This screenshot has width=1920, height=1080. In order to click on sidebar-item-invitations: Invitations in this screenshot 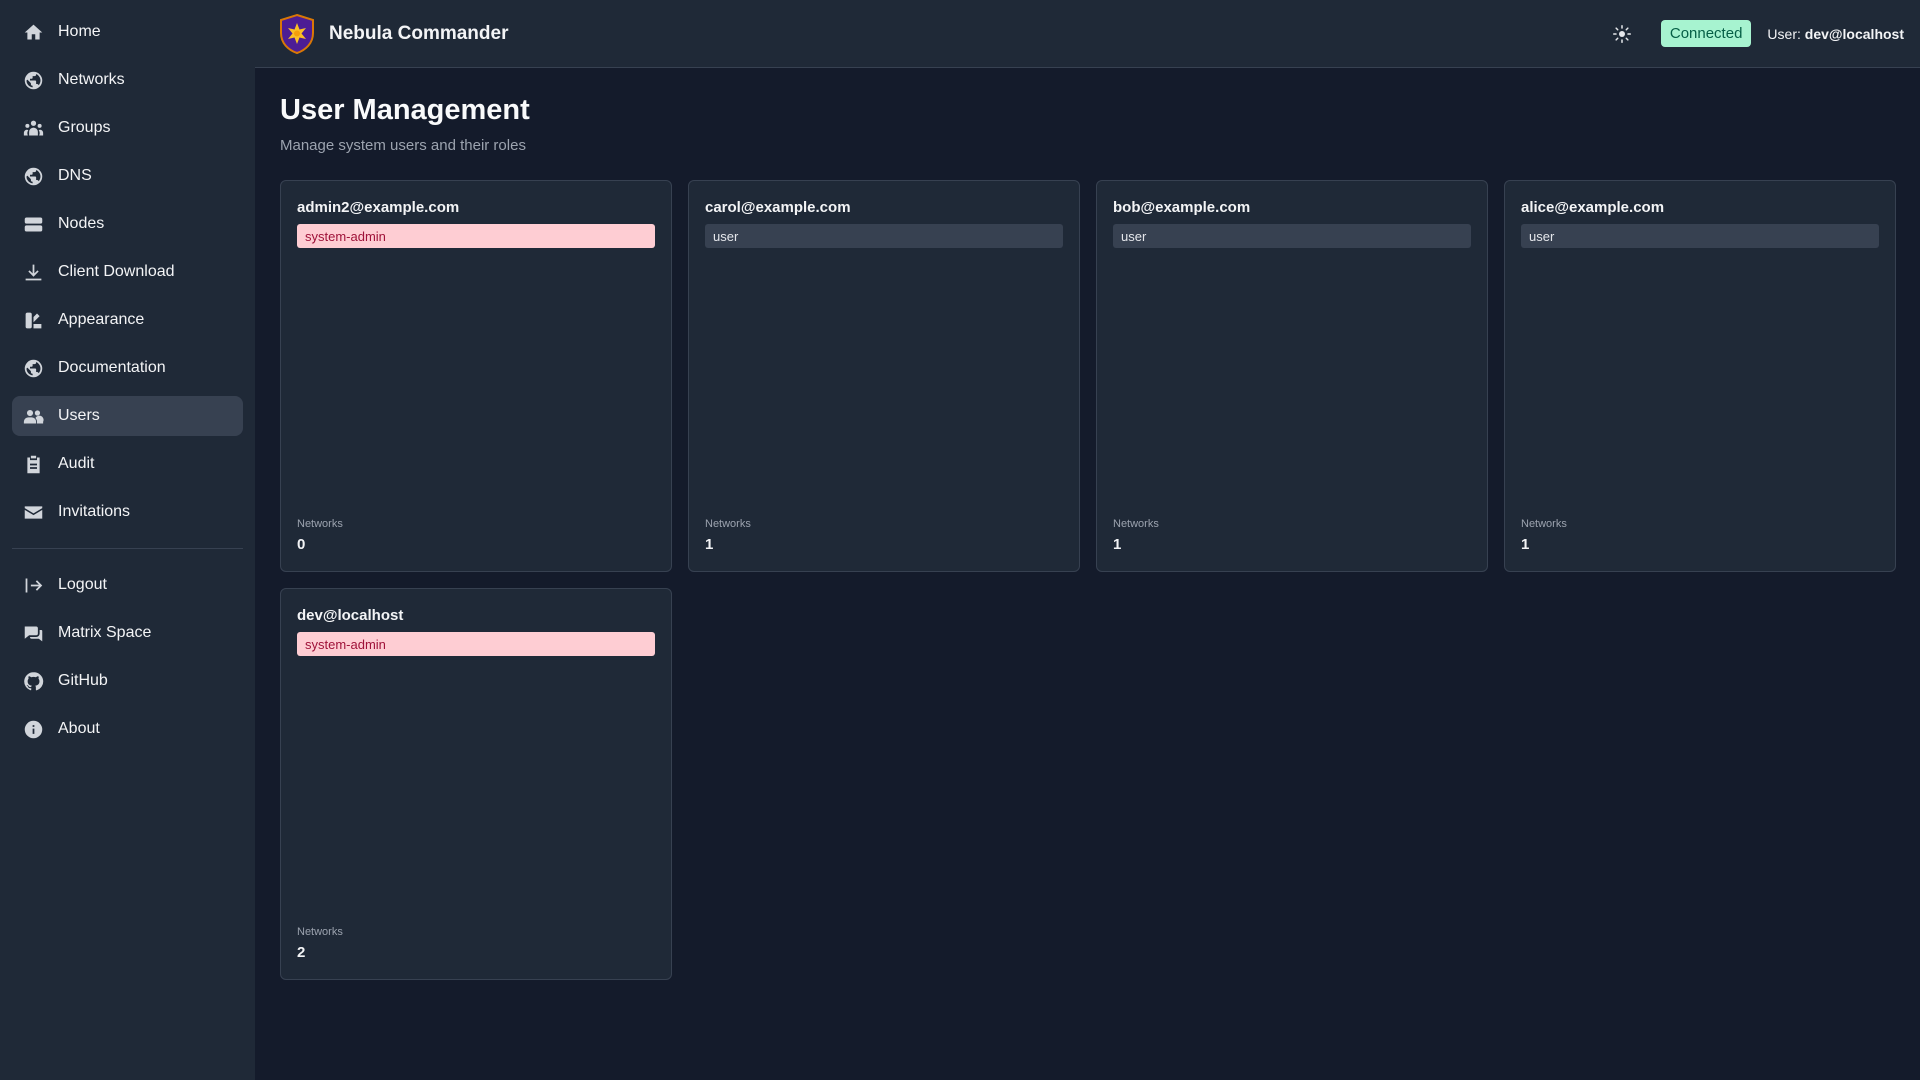, I will do `click(127, 512)`.